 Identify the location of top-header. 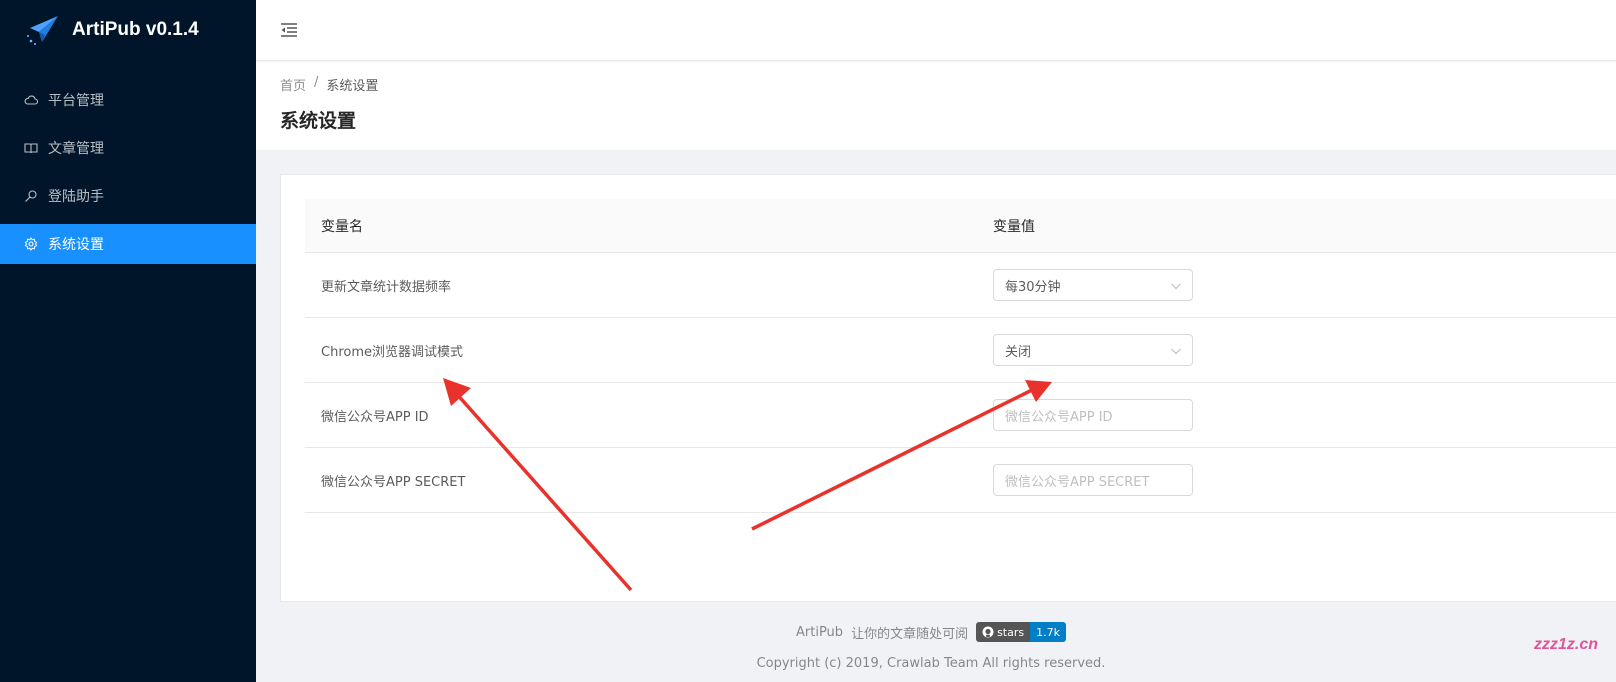
(936, 30).